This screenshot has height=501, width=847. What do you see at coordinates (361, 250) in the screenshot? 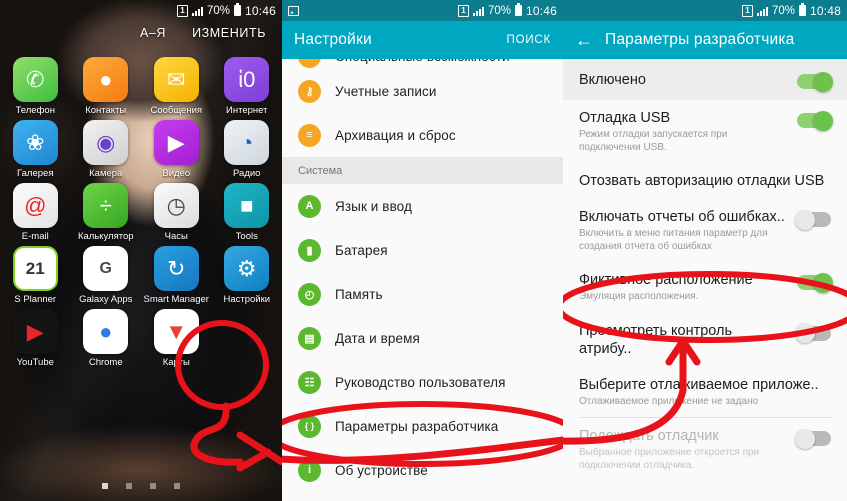
I see `settings-row-label: Батарея` at bounding box center [361, 250].